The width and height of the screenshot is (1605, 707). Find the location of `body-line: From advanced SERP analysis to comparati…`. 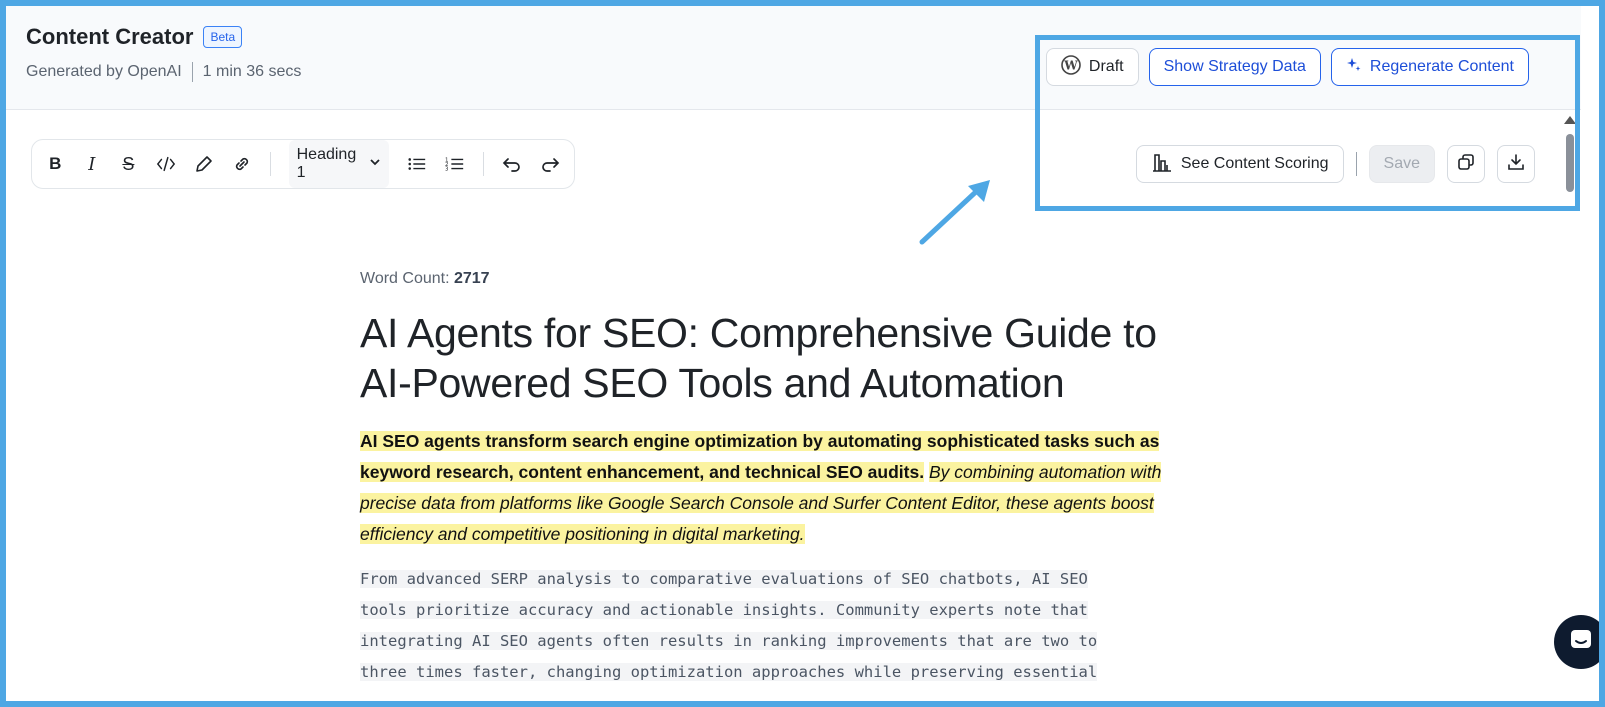

body-line: From advanced SERP analysis to comparati… is located at coordinates (724, 579).